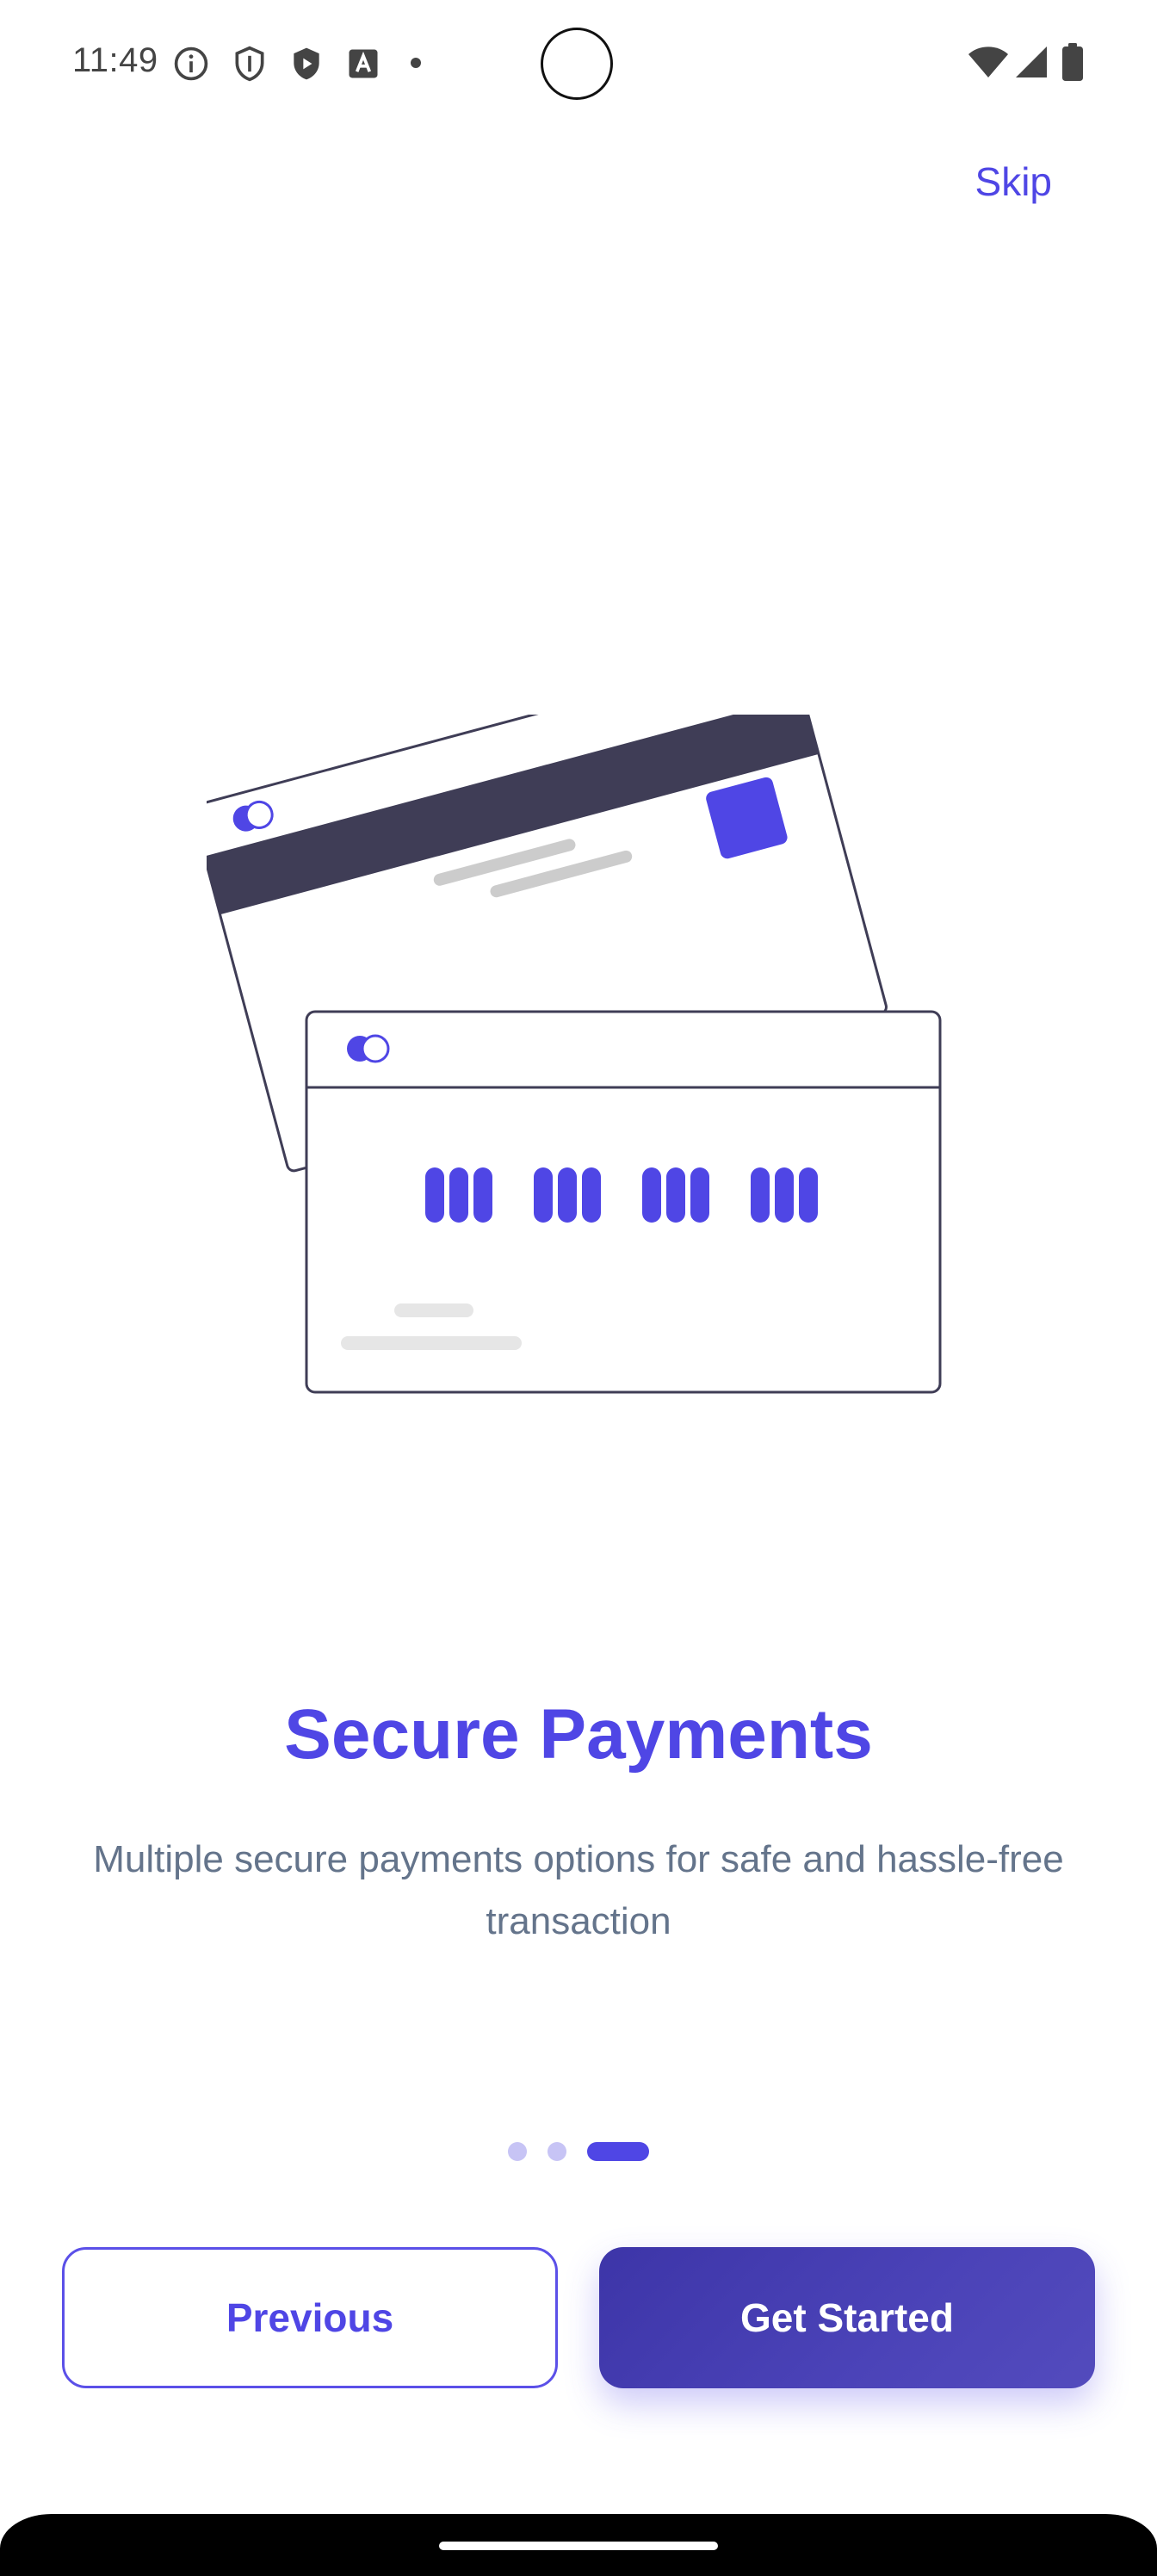 This screenshot has width=1157, height=2576. Describe the element at coordinates (618, 2151) in the screenshot. I see `page-dot-3-active` at that location.